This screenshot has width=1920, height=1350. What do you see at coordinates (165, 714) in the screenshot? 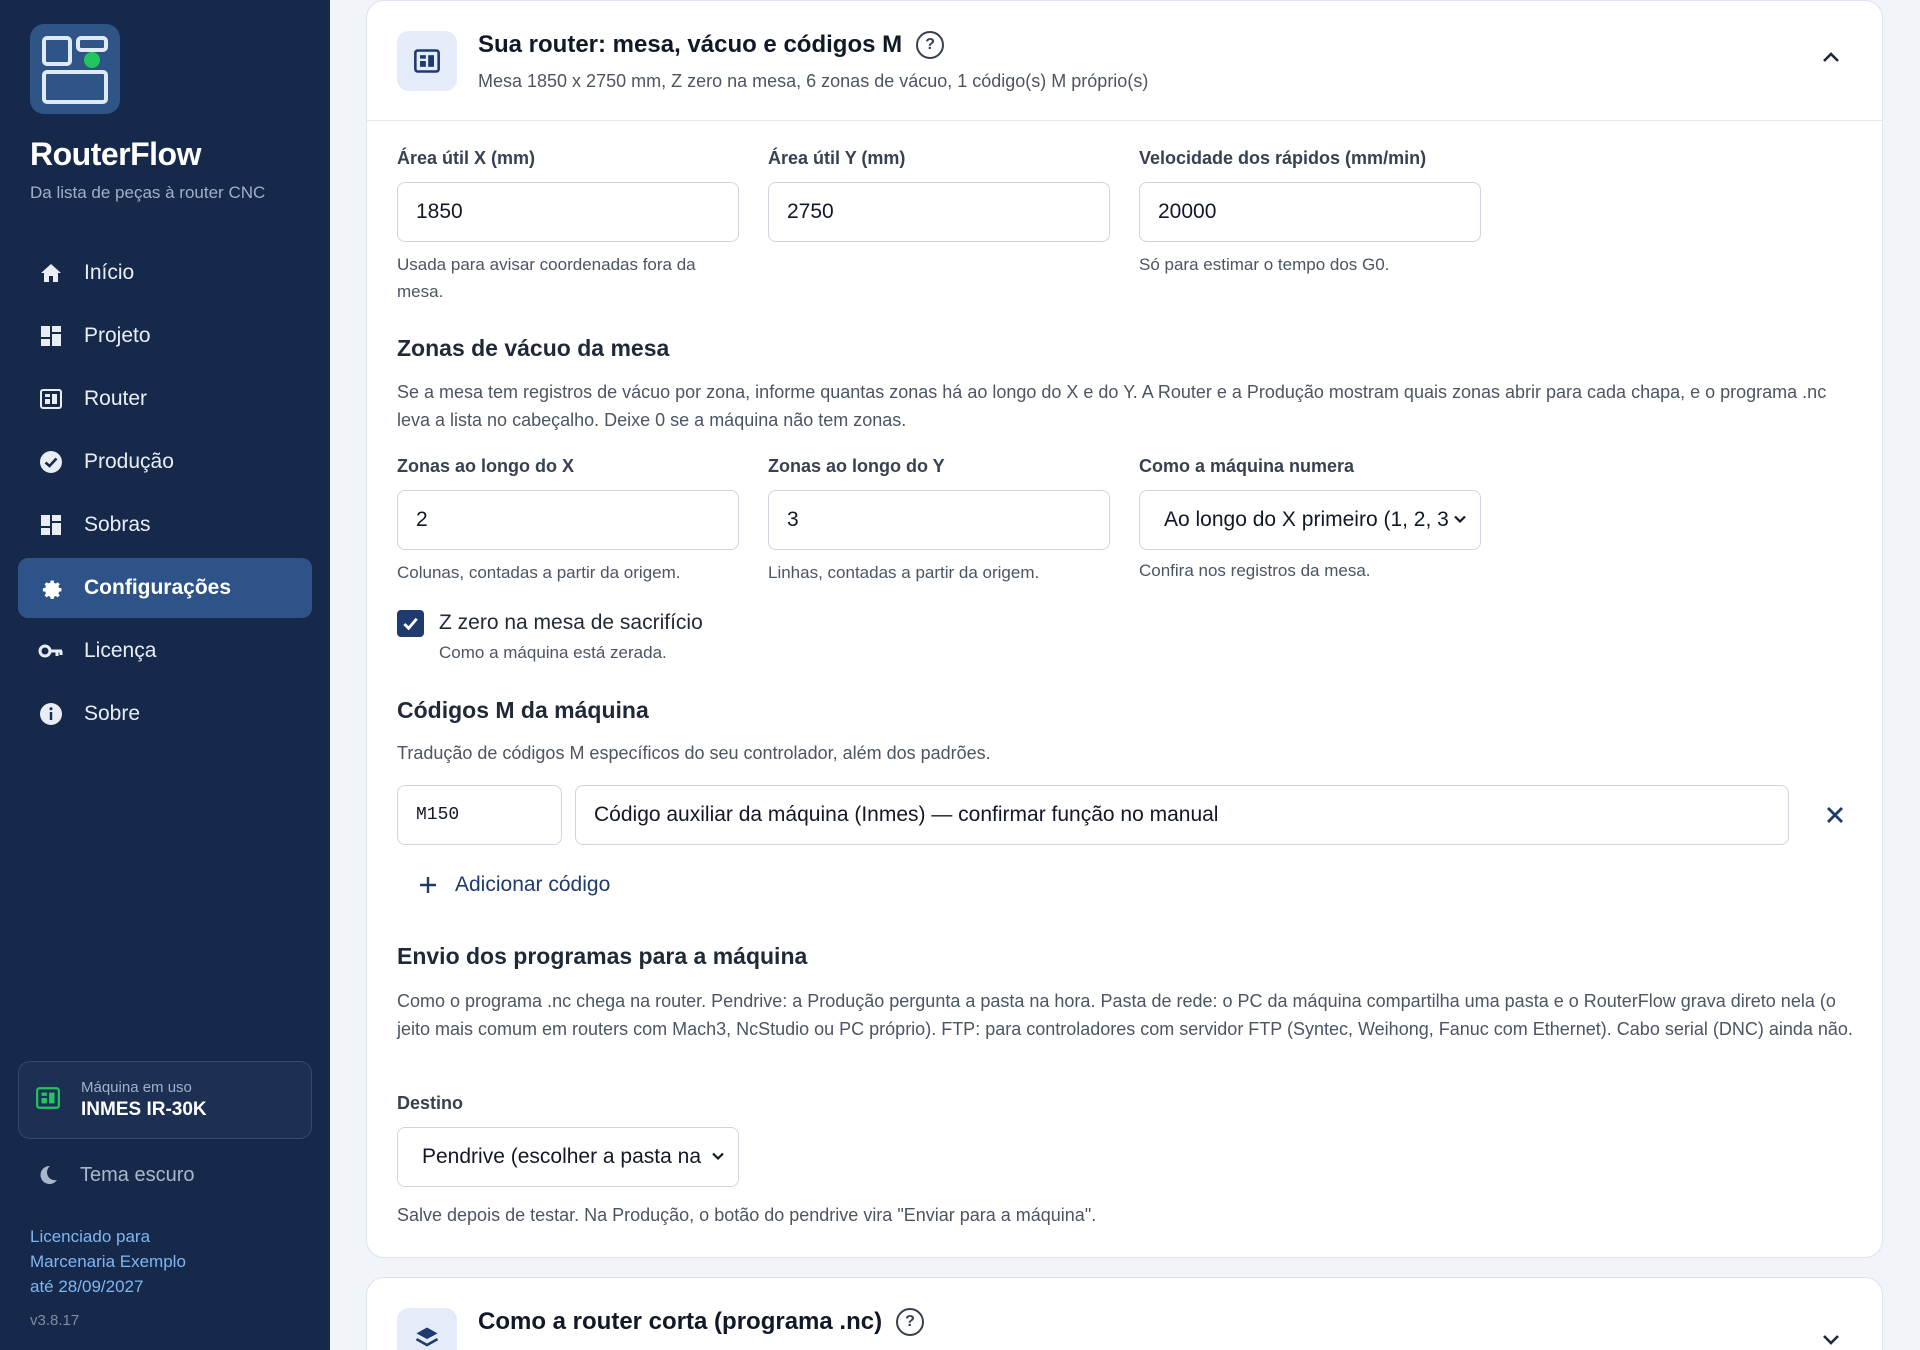
I see `sidebar-item-sobre: Sobre` at bounding box center [165, 714].